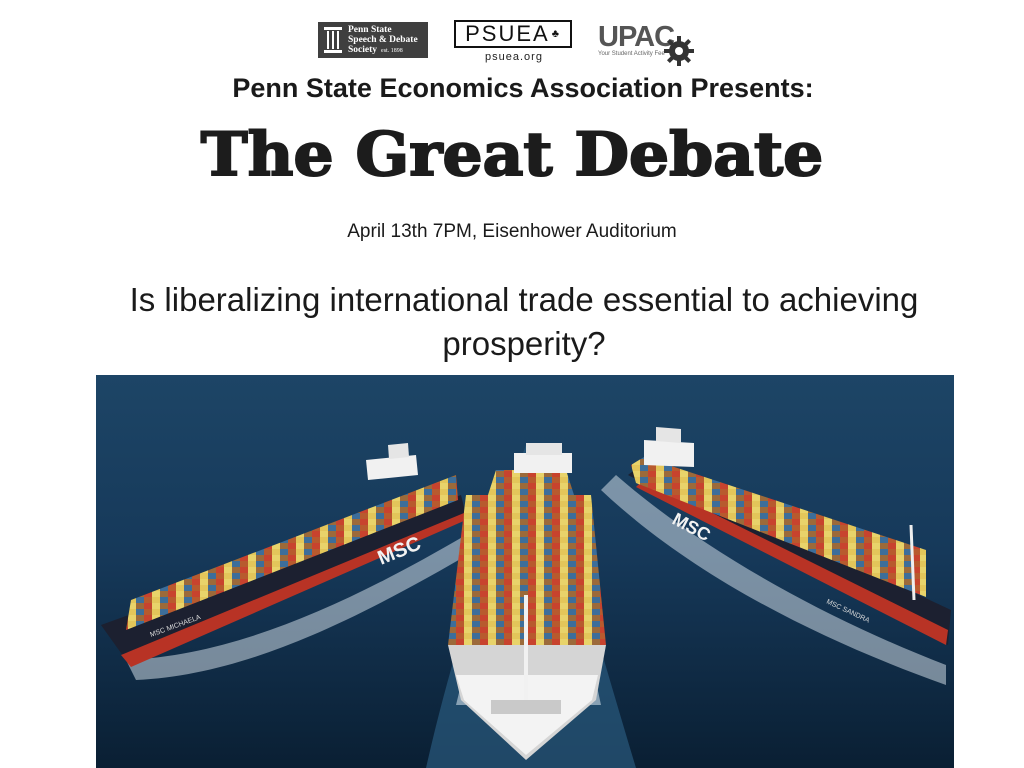 The width and height of the screenshot is (1024, 768). What do you see at coordinates (514, 57) in the screenshot?
I see `psuea-url: psuea.org` at bounding box center [514, 57].